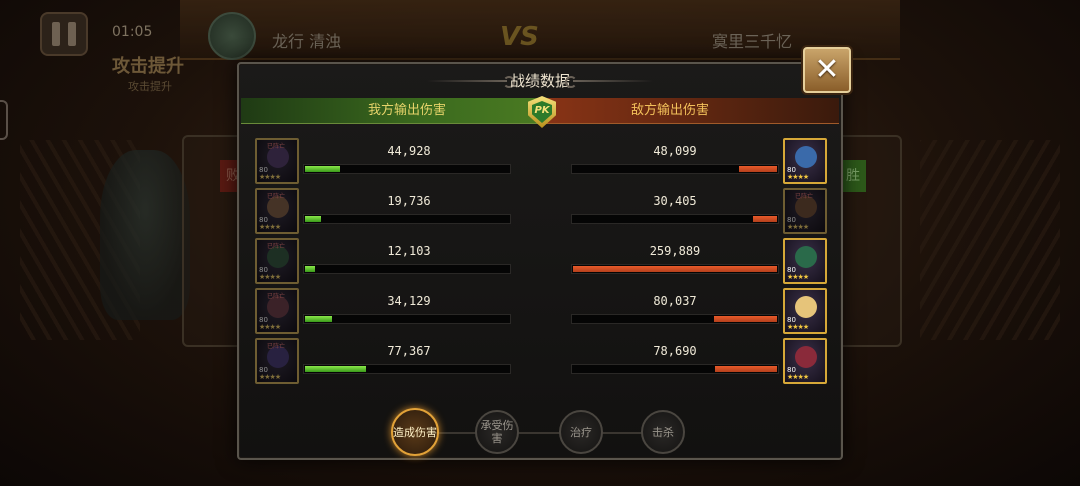  I want to click on close-button: ✕, so click(827, 70).